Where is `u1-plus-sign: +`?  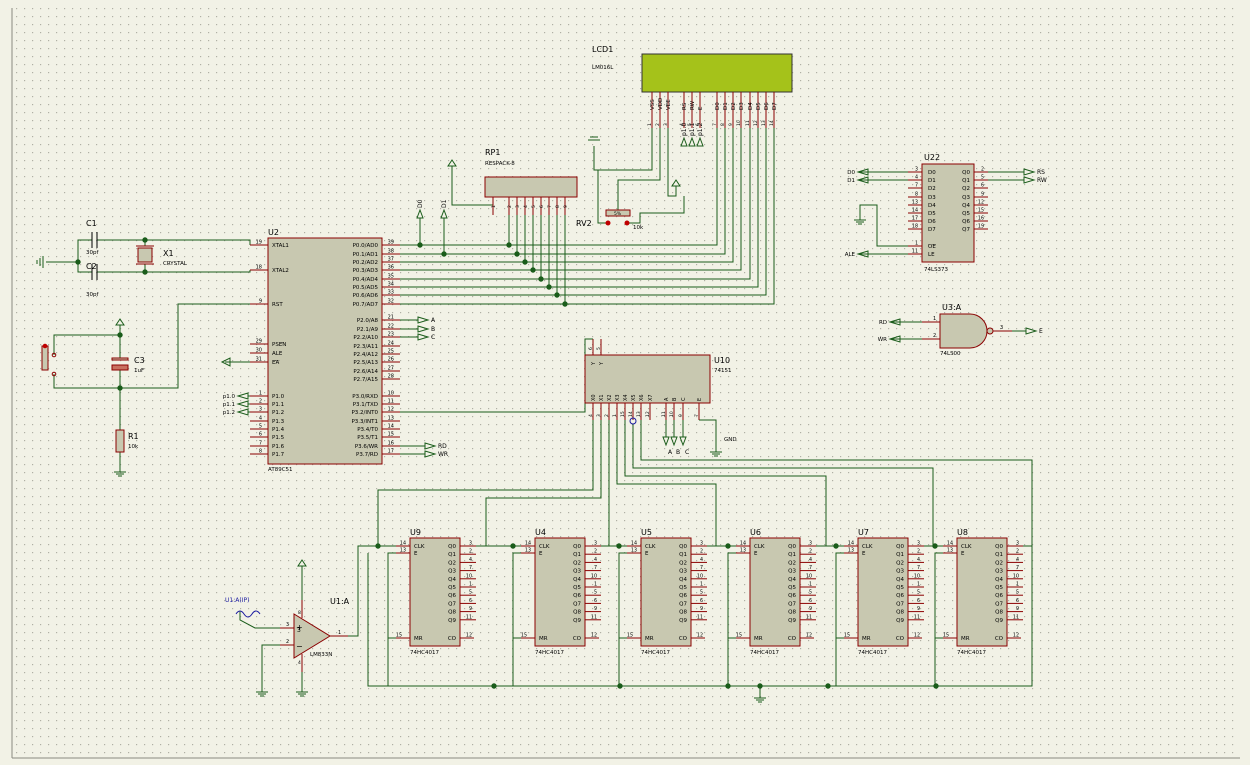 u1-plus-sign: + is located at coordinates (299, 627).